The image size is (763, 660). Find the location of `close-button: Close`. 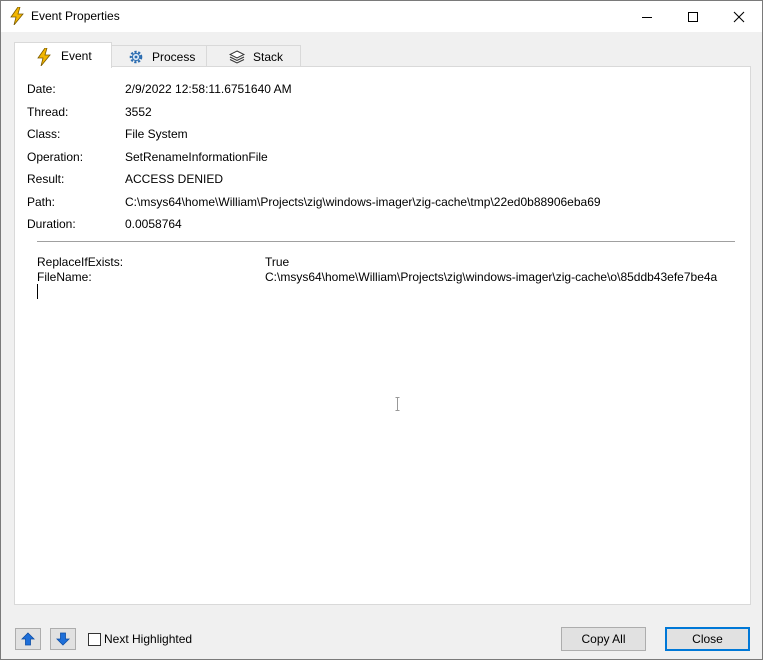

close-button: Close is located at coordinates (707, 639).